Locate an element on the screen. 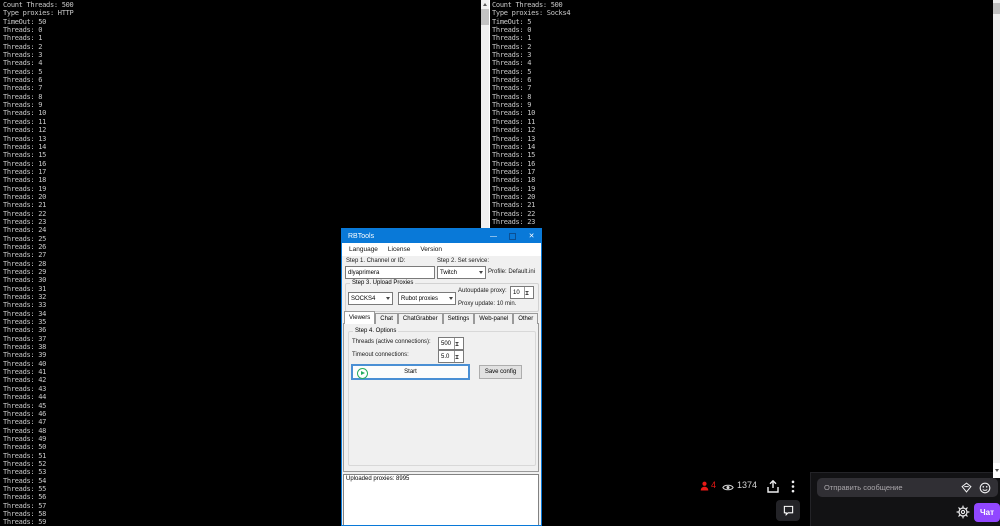  tab-viewers: Viewers is located at coordinates (360, 317).